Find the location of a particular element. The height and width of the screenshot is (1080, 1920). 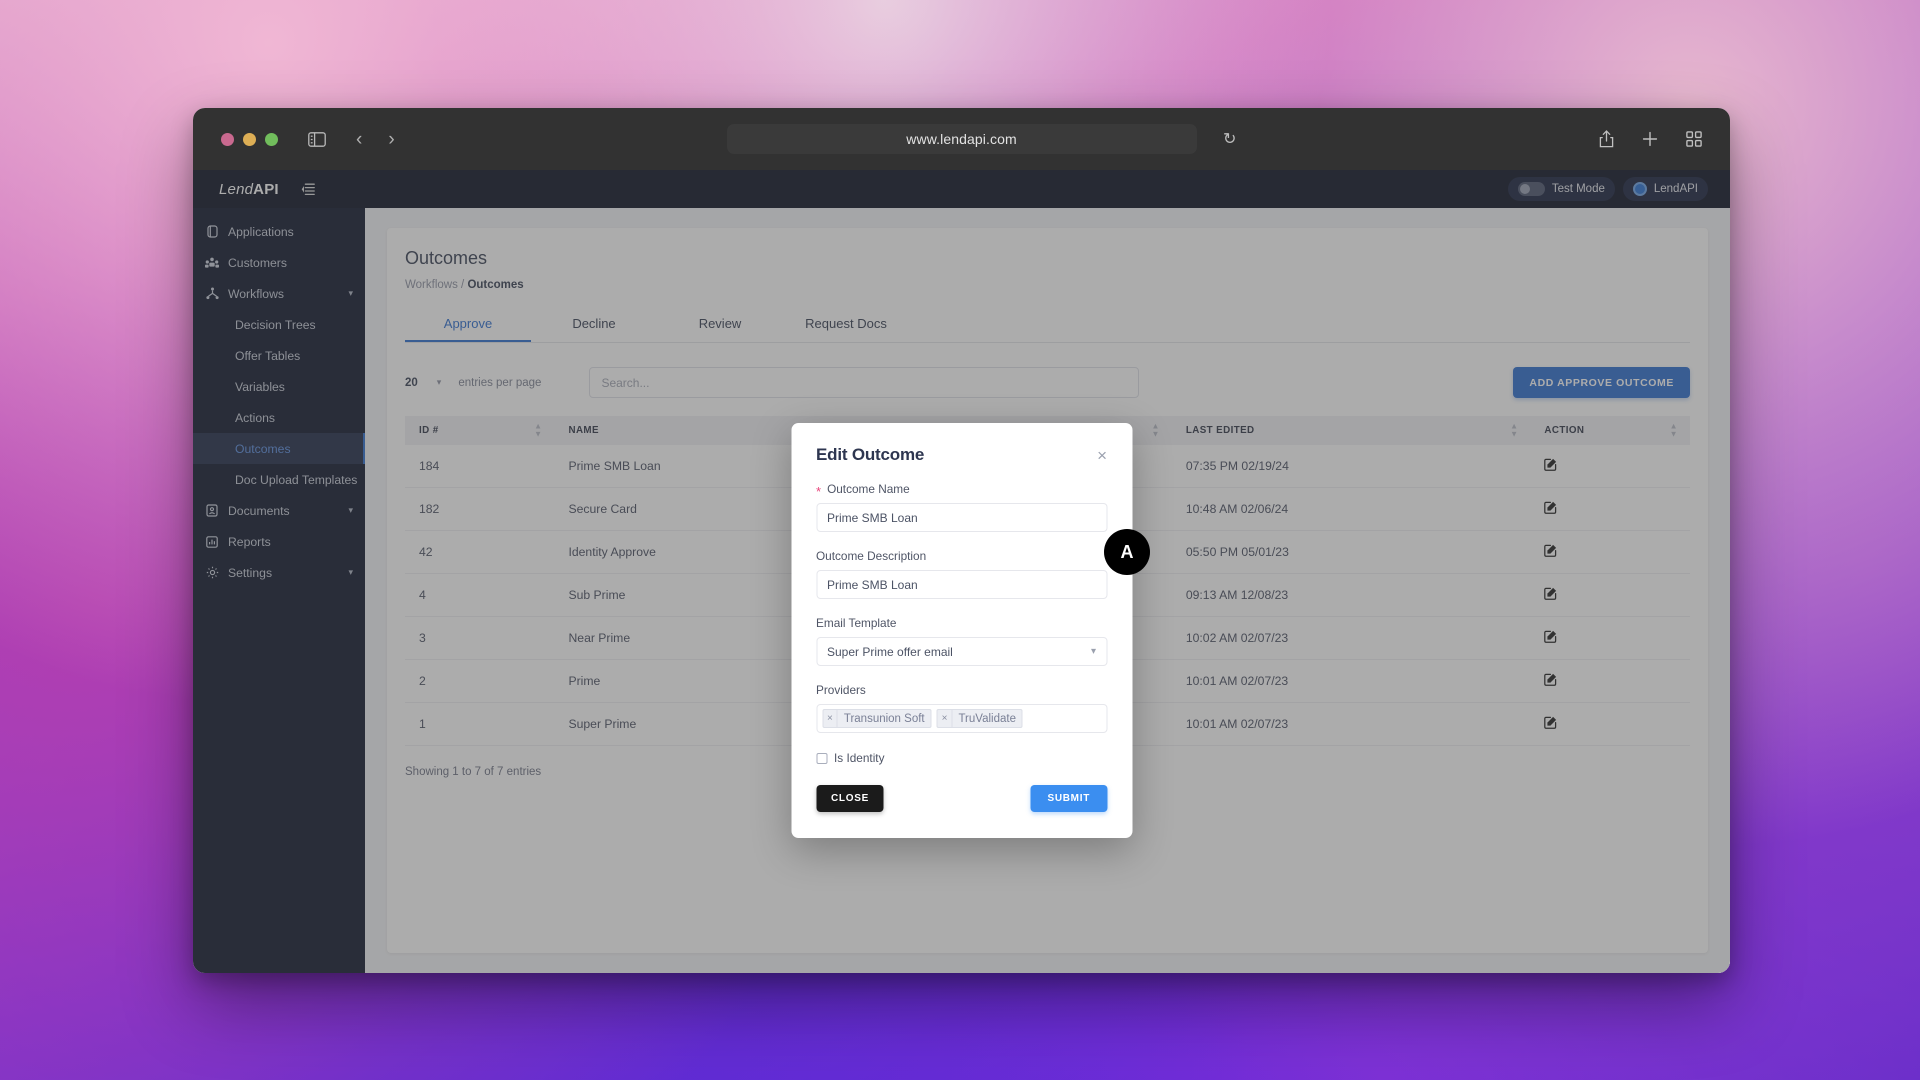

providers-input: × Transunion Soft × TruValidate is located at coordinates (961, 718).